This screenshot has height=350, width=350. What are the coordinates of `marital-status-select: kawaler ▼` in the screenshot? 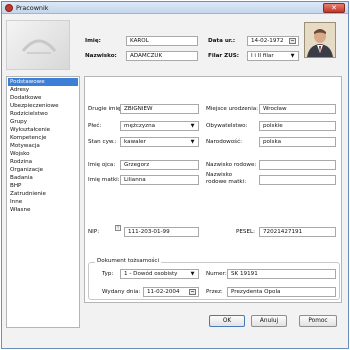 It's located at (159, 142).